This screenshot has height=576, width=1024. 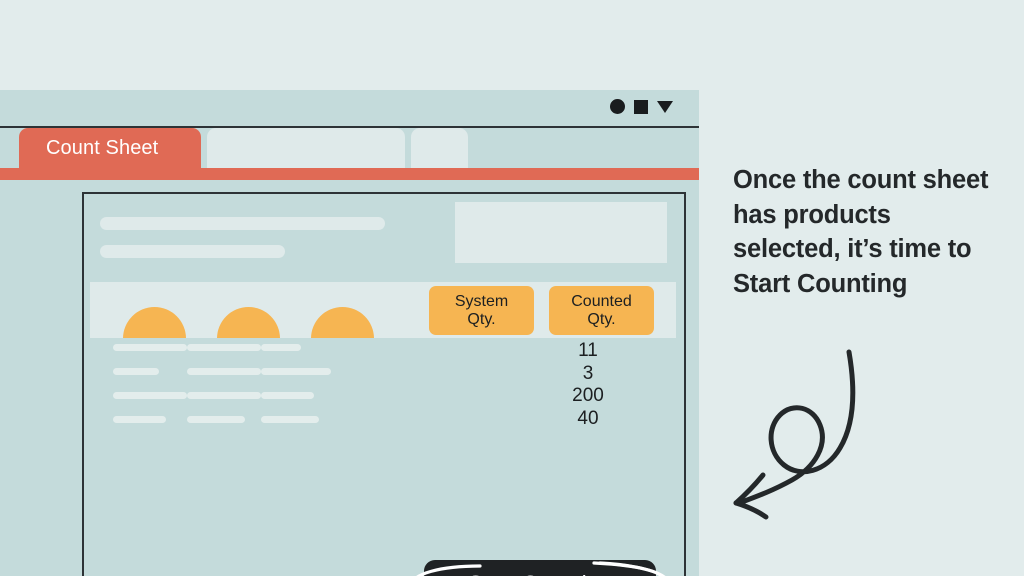 What do you see at coordinates (306, 148) in the screenshot?
I see `tab-secondary` at bounding box center [306, 148].